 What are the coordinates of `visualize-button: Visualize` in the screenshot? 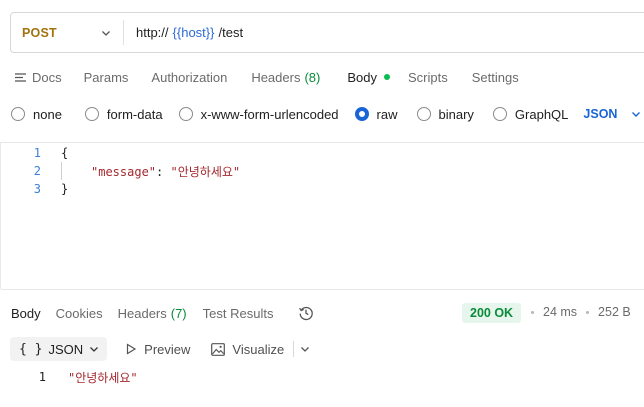 It's located at (247, 349).